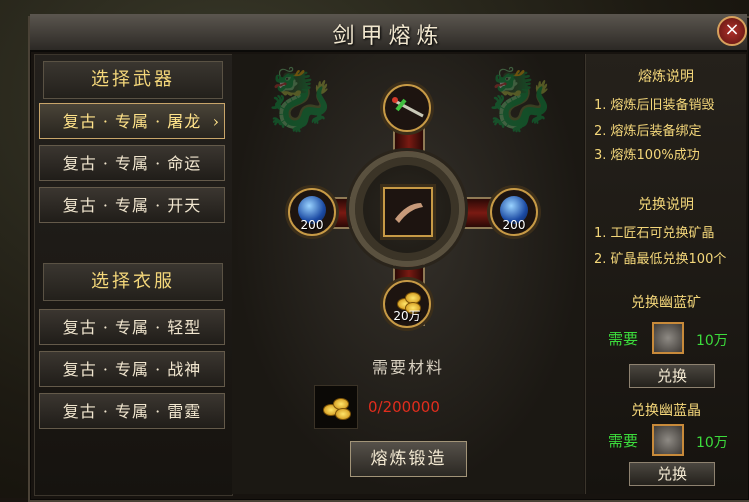  I want to click on title-bar: 剑甲熔炼, so click(388, 33).